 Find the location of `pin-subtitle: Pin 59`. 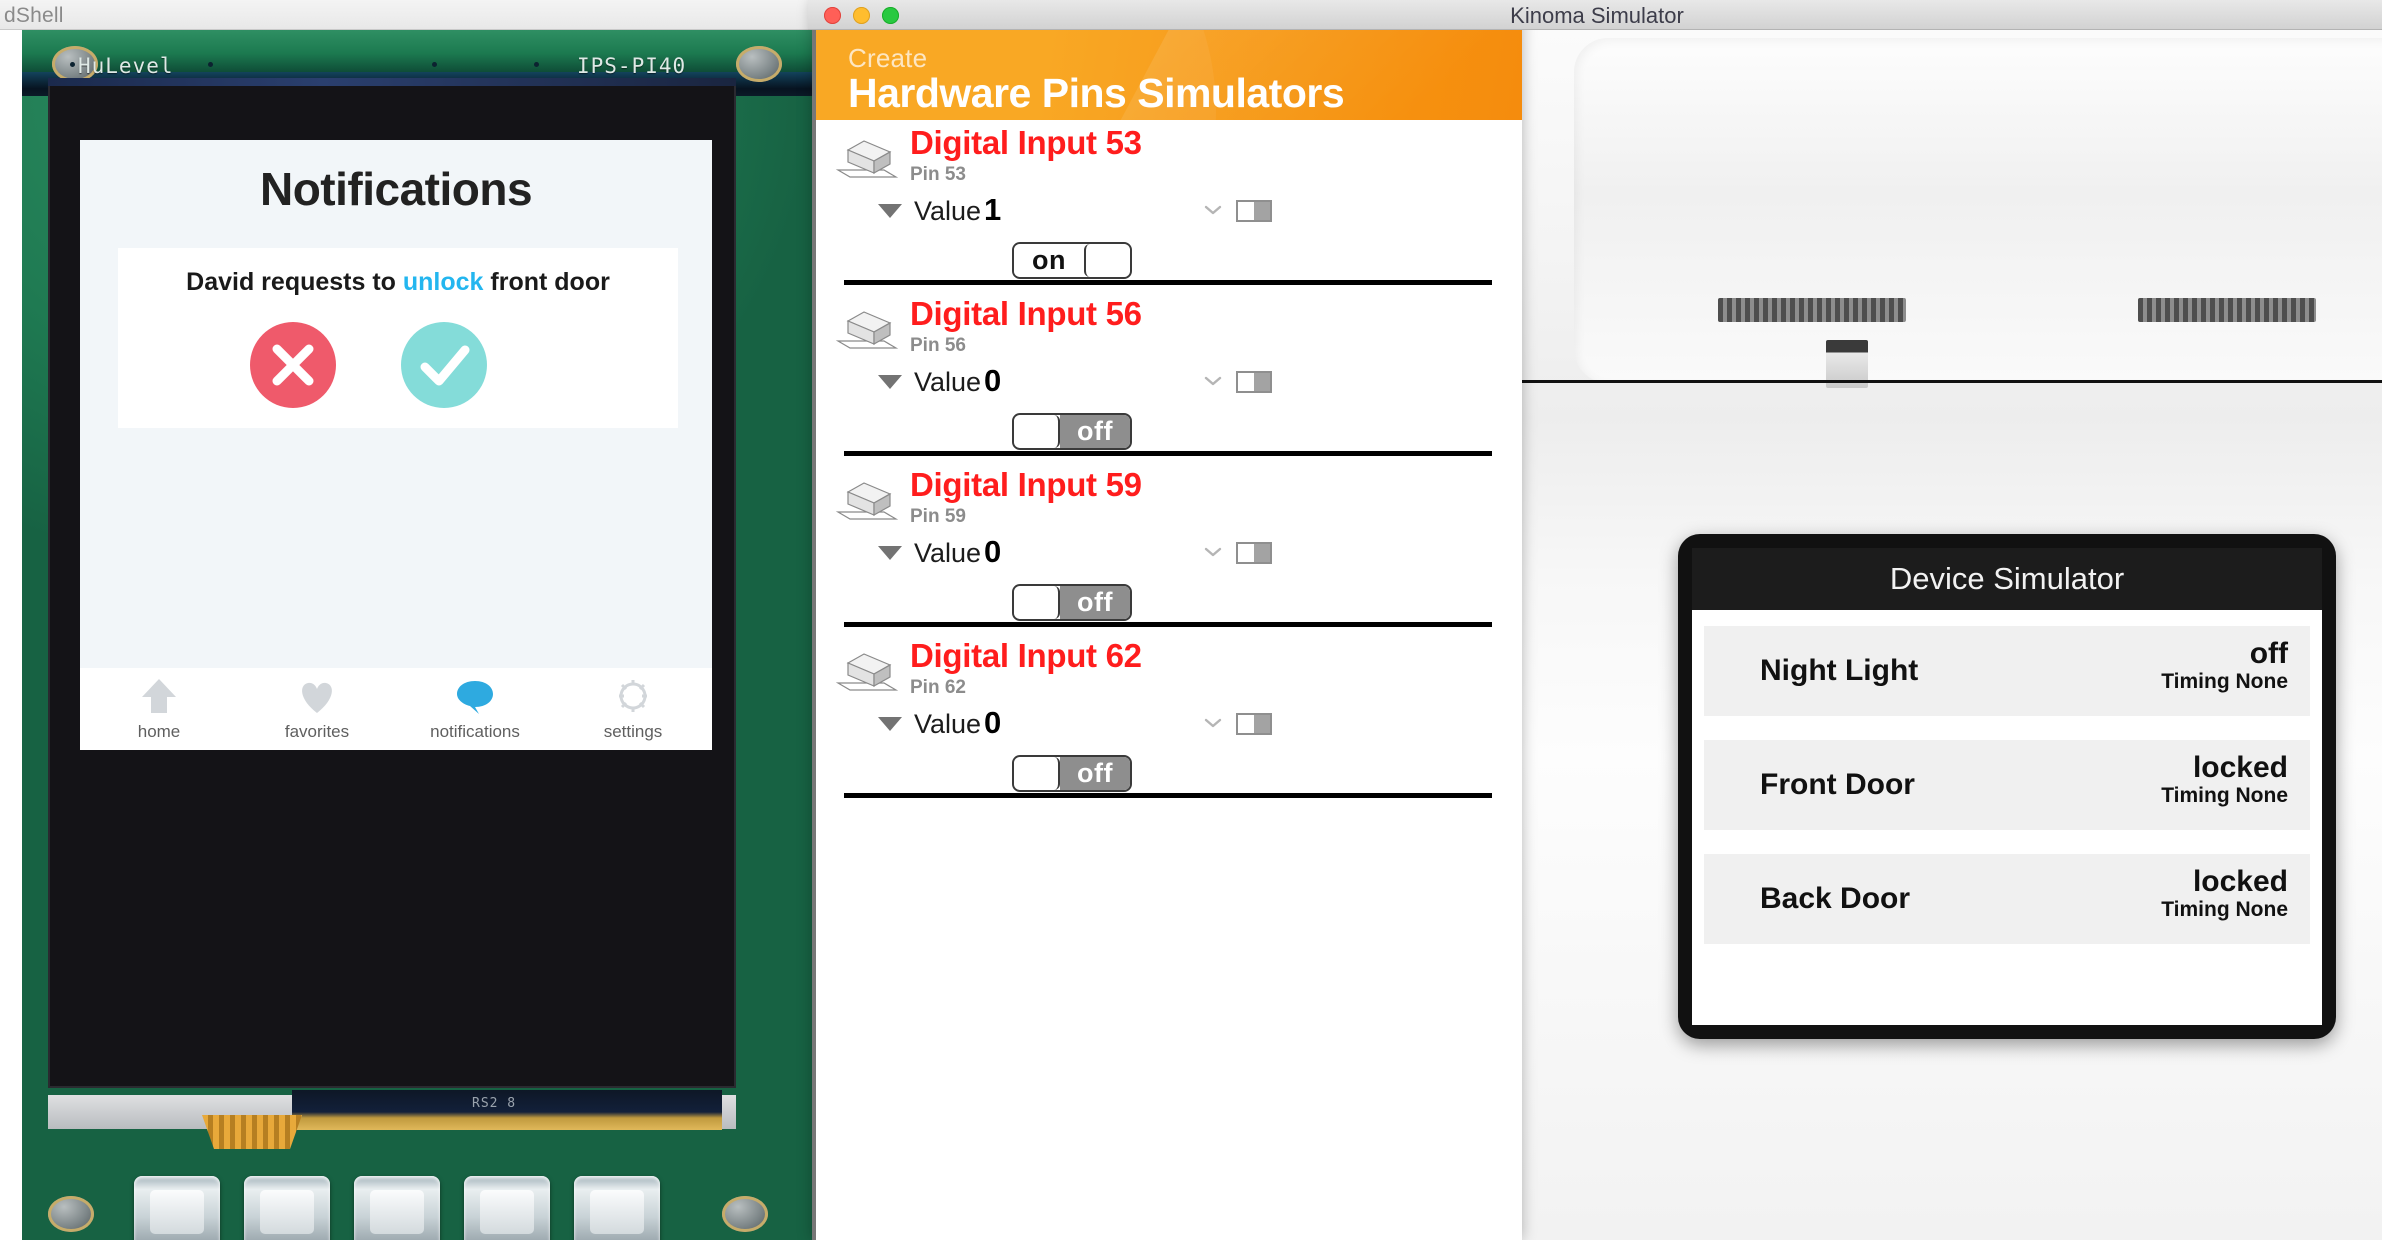

pin-subtitle: Pin 59 is located at coordinates (938, 516).